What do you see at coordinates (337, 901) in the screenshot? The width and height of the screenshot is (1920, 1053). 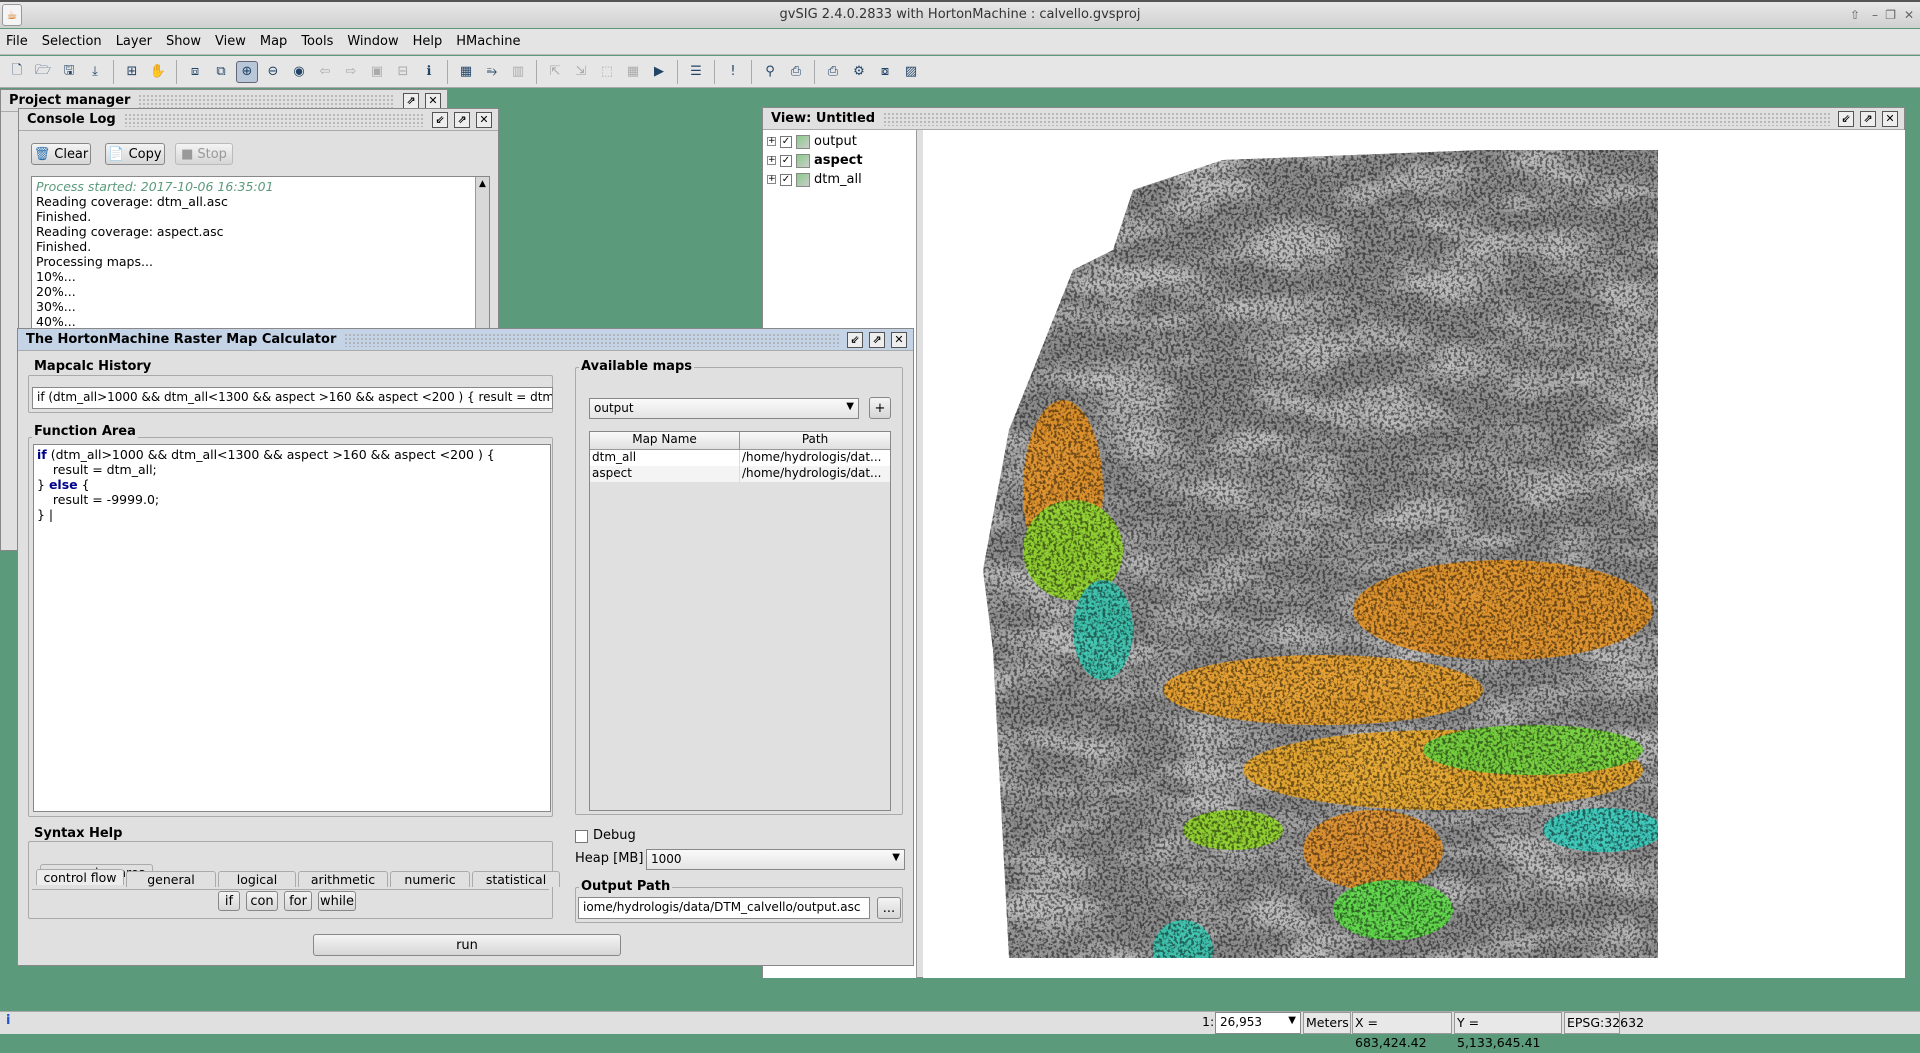 I see `syntax-while-button: while` at bounding box center [337, 901].